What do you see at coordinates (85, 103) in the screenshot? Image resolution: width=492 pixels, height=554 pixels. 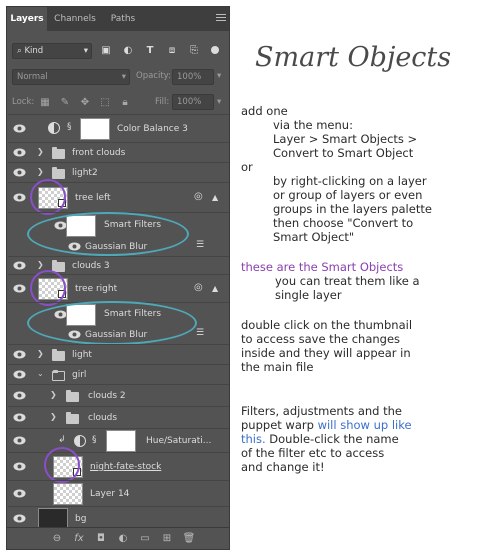 I see `lock-position-icon: ✥` at bounding box center [85, 103].